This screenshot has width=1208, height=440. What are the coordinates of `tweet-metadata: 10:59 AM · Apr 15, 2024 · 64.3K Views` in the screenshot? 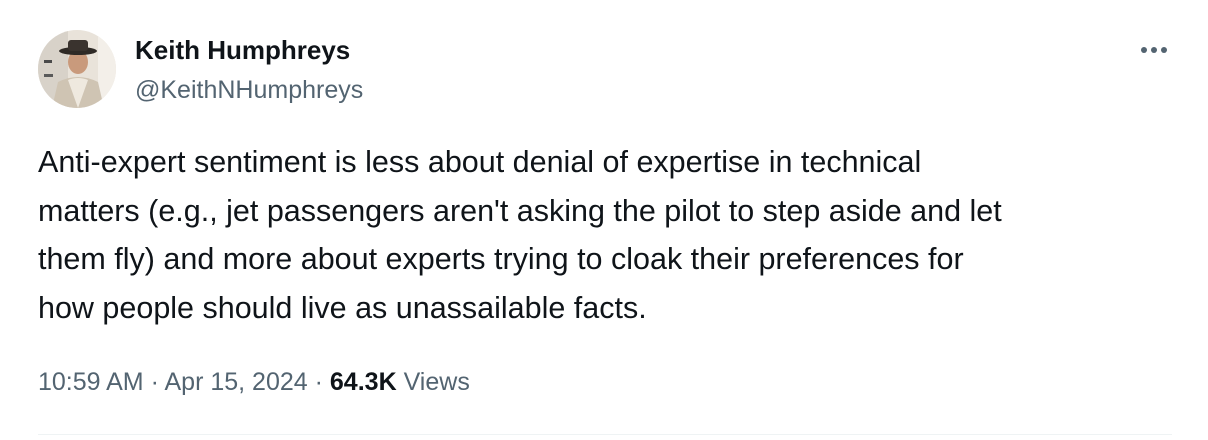 It's located at (254, 382).